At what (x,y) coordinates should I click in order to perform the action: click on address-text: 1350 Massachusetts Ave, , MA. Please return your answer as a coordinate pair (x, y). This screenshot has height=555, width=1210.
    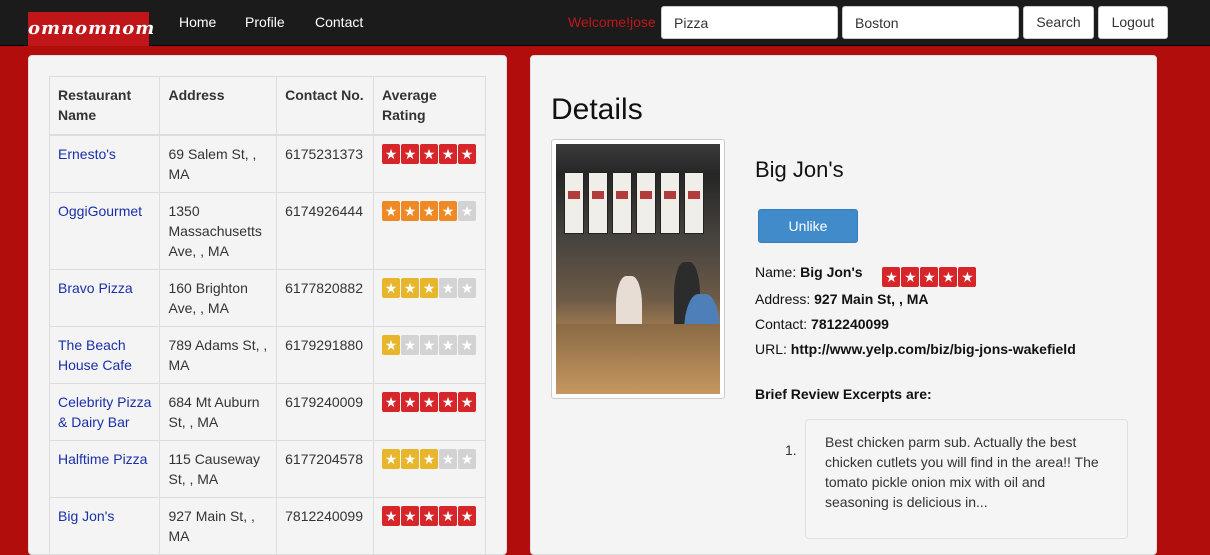
    Looking at the image, I should click on (215, 230).